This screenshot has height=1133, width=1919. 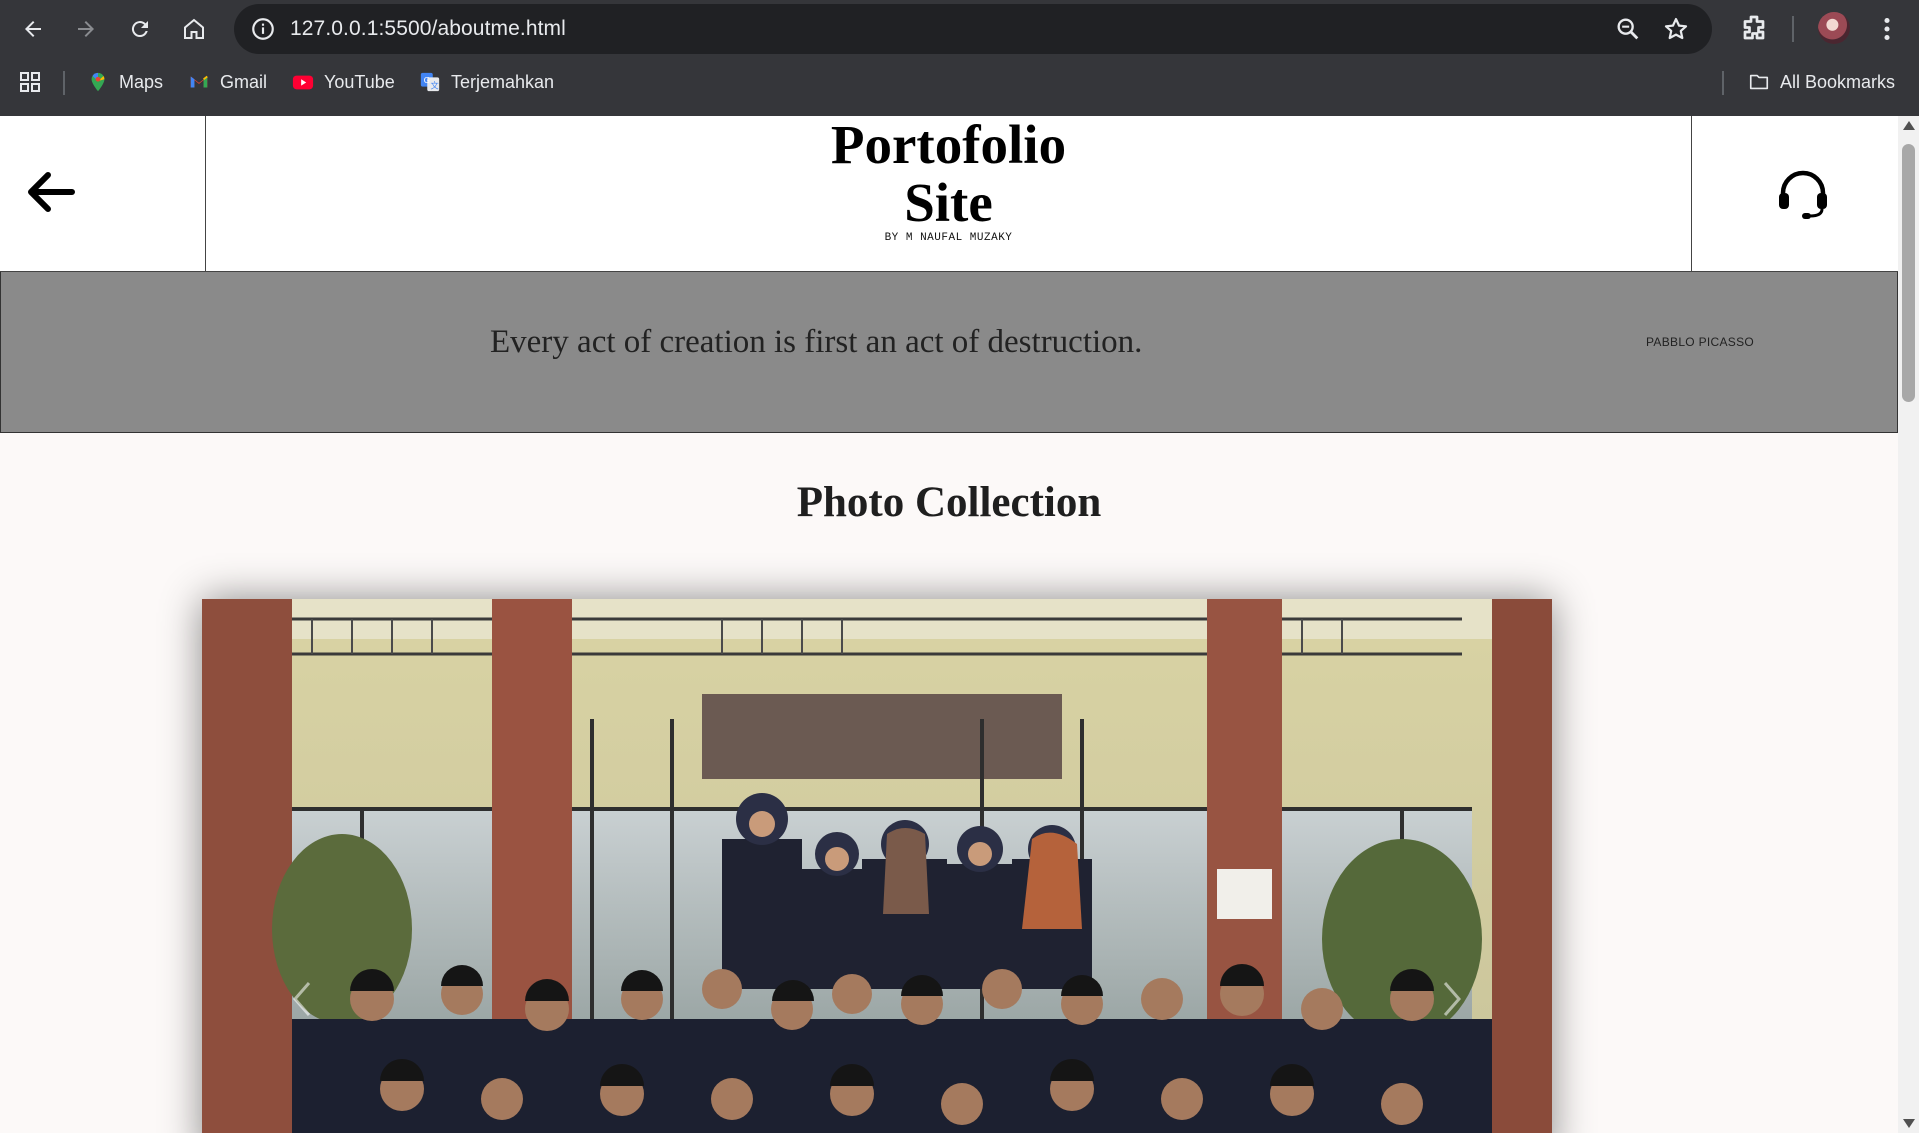 I want to click on scroll-up-arrow, so click(x=1909, y=125).